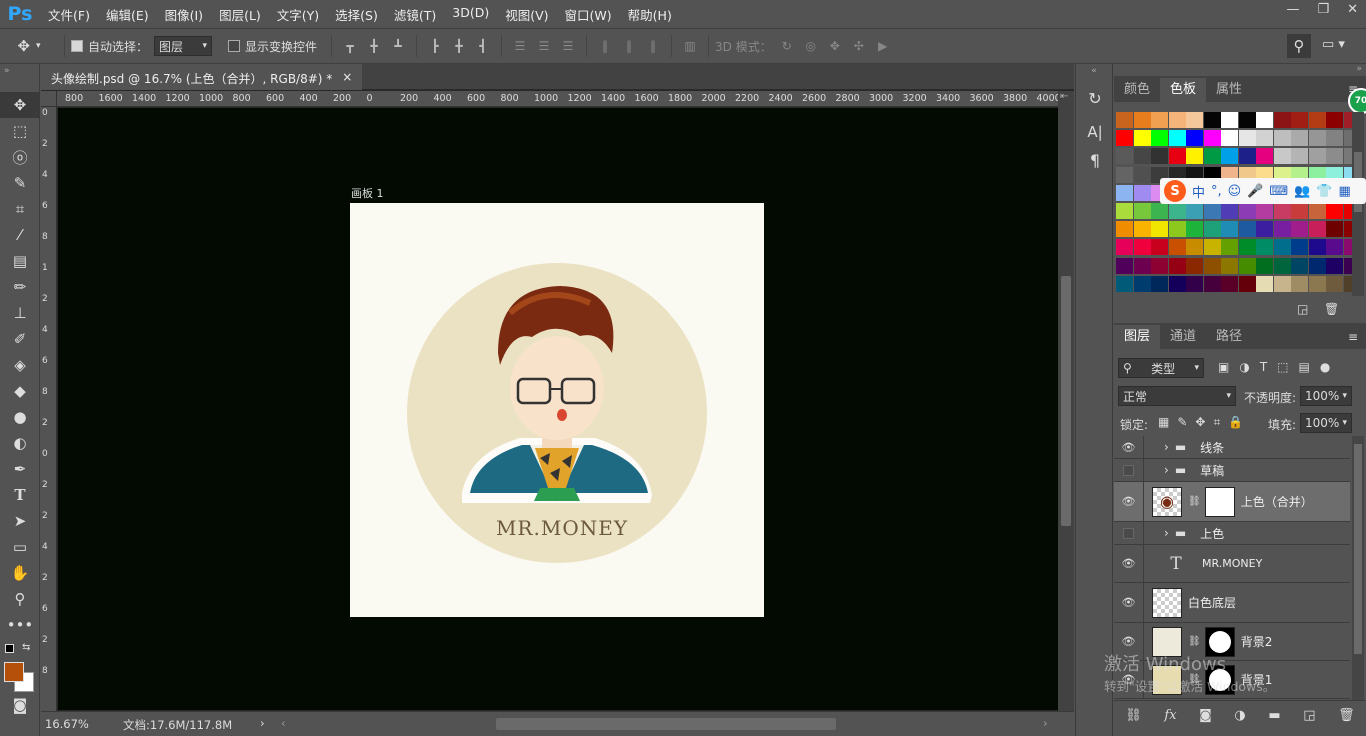 The height and width of the screenshot is (736, 1366). I want to click on brush-tool: ✏, so click(20, 287).